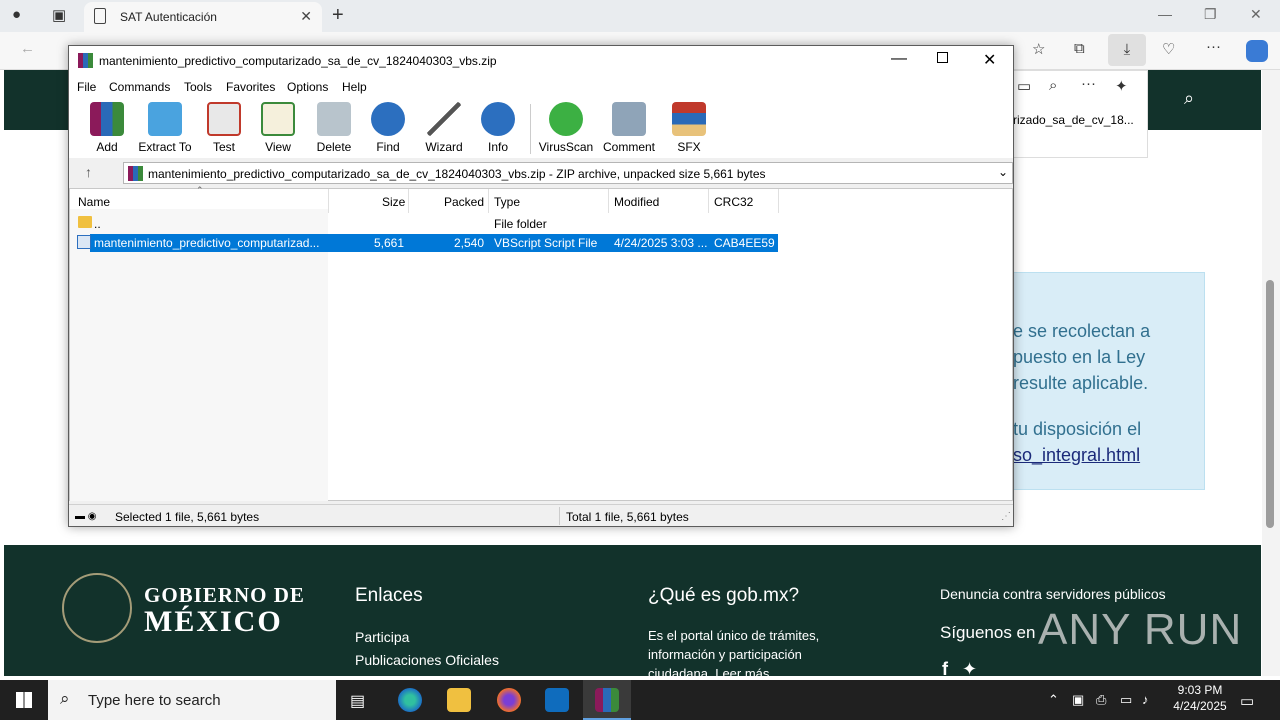  Describe the element at coordinates (1257, 51) in the screenshot. I see `copilot-icon` at that location.